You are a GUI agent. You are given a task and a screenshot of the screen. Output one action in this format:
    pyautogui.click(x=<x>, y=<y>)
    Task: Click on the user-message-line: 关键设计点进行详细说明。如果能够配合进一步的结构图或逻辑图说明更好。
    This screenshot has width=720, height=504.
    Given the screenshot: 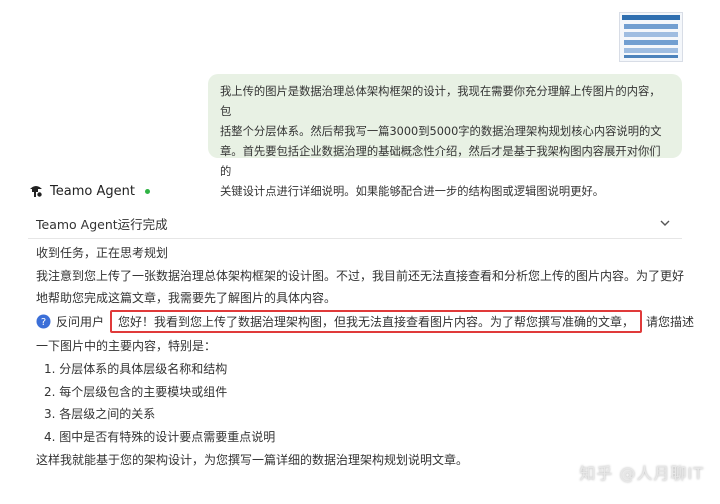 What is the action you would take?
    pyautogui.click(x=412, y=191)
    